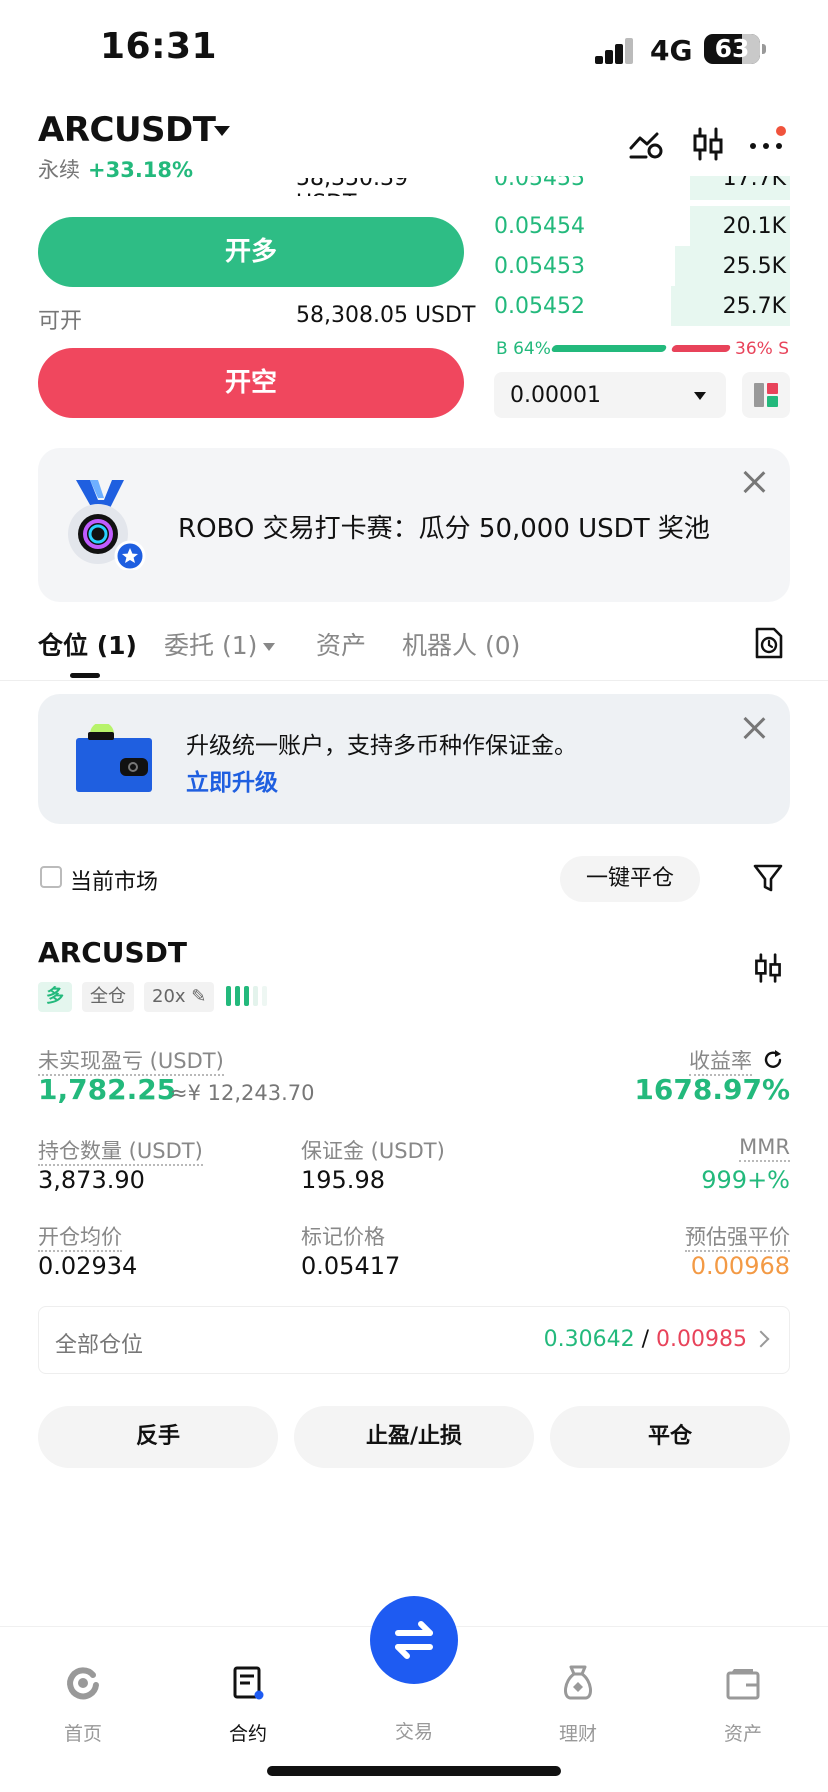 Image resolution: width=828 pixels, height=1792 pixels. What do you see at coordinates (539, 306) in the screenshot?
I see `orderbook-price: 0.05452` at bounding box center [539, 306].